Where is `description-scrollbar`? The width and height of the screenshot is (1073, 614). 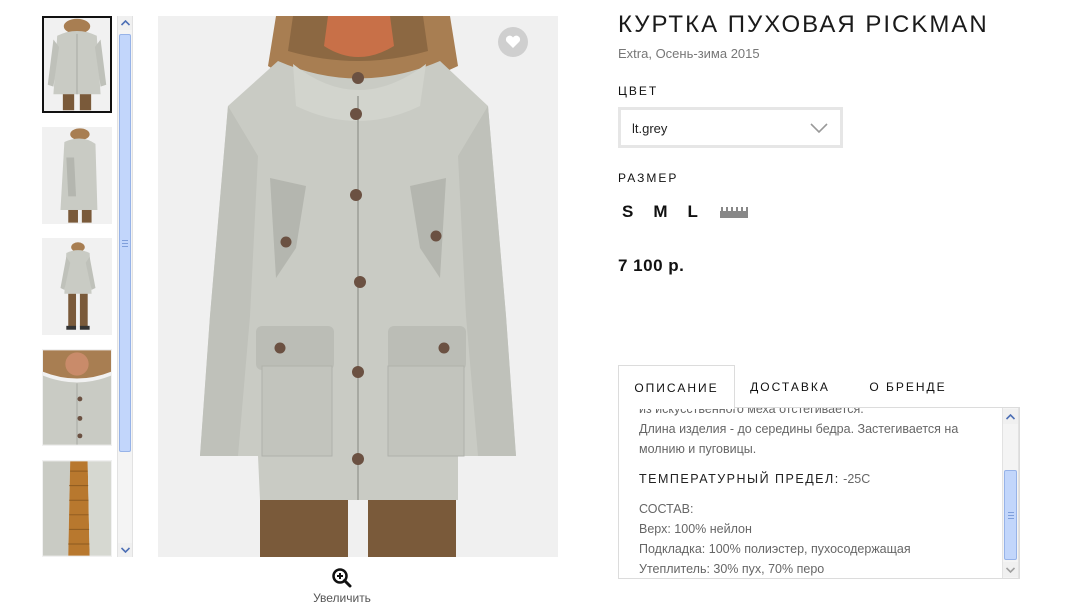
description-scrollbar is located at coordinates (1010, 493).